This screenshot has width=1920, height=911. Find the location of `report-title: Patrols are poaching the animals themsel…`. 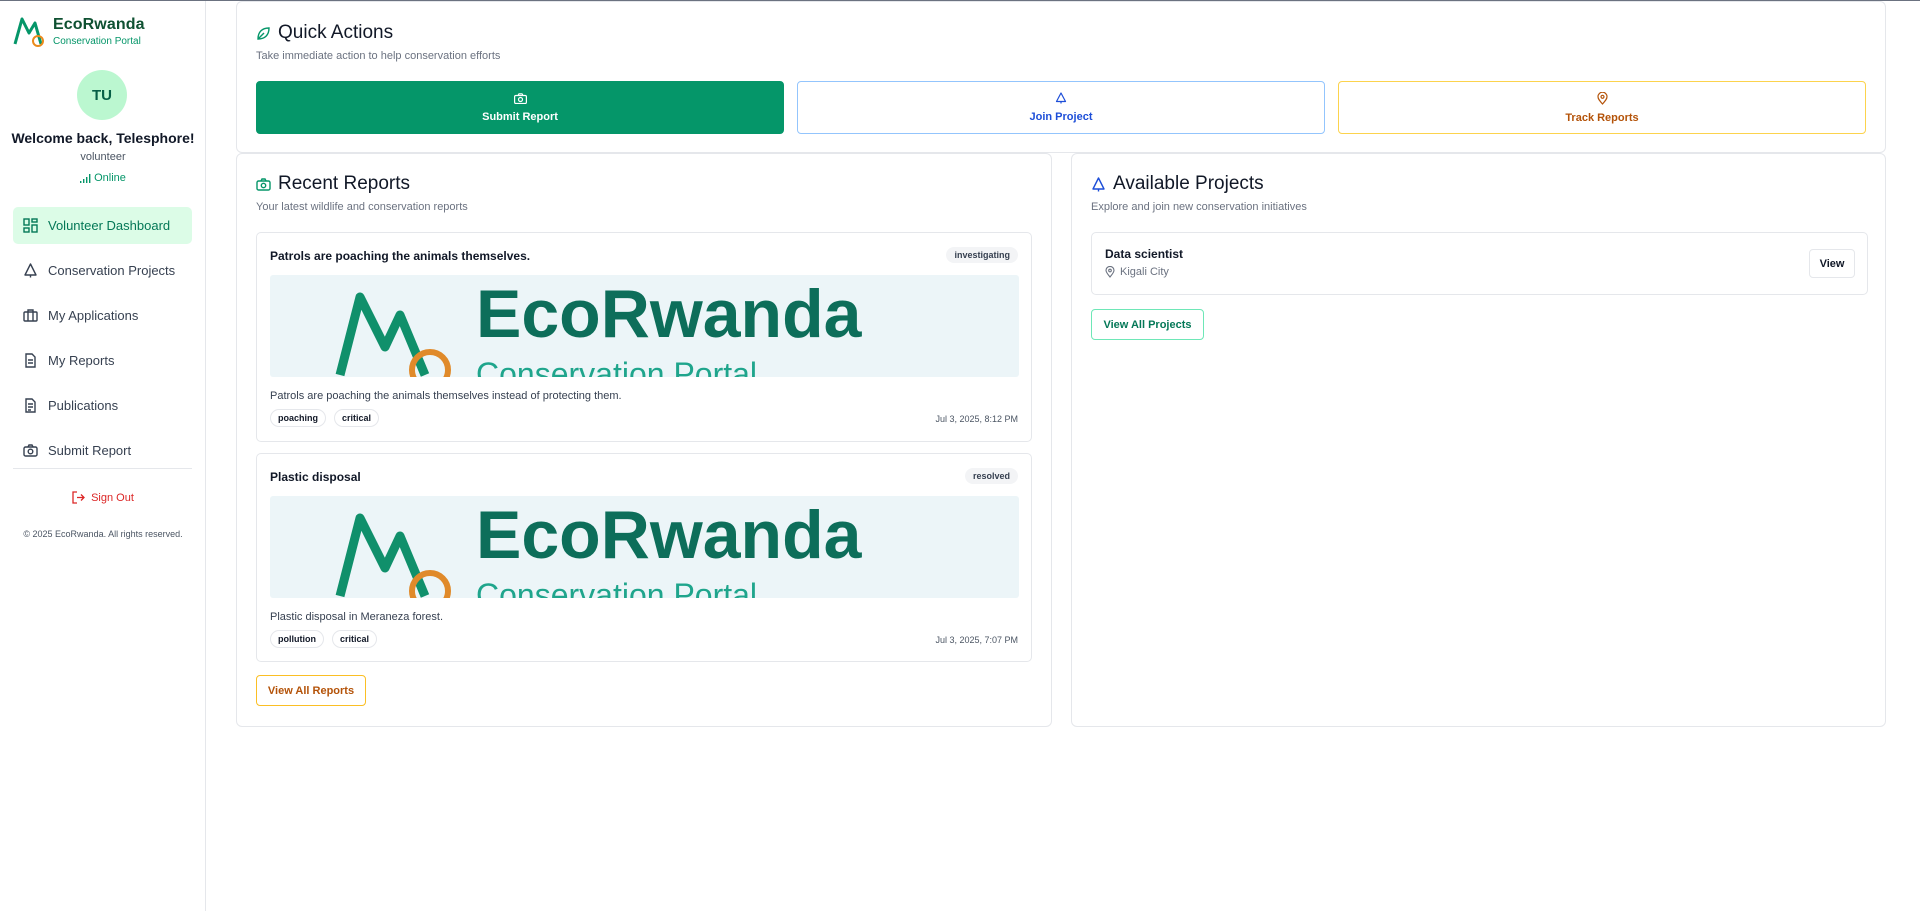

report-title: Patrols are poaching the animals themsel… is located at coordinates (400, 256).